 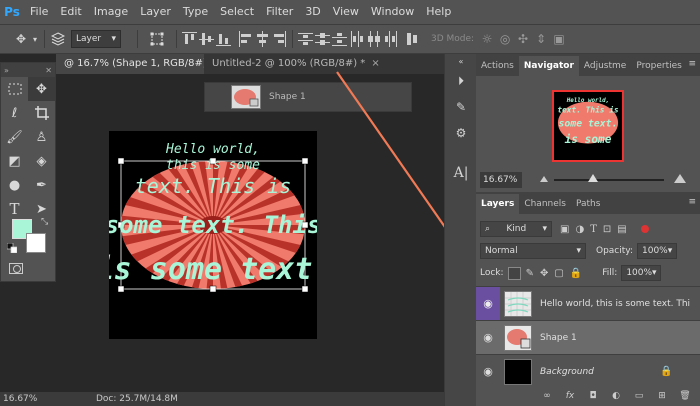 What do you see at coordinates (14, 137) in the screenshot?
I see `brush-tool-icon: 🖌` at bounding box center [14, 137].